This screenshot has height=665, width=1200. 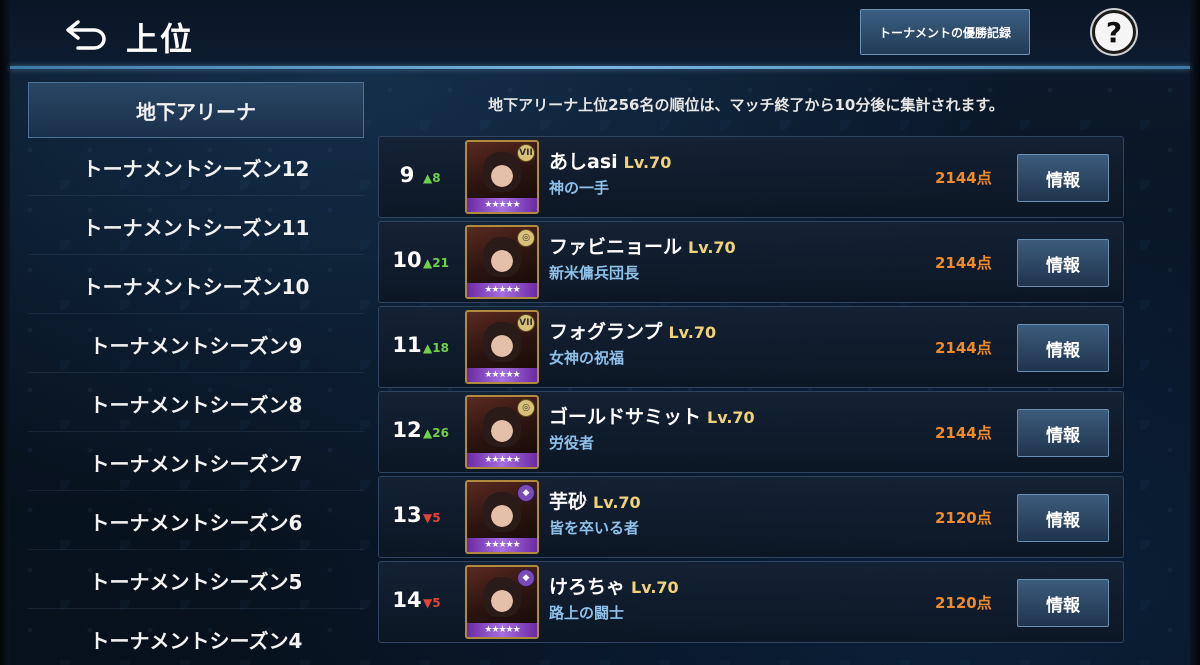 What do you see at coordinates (407, 515) in the screenshot?
I see `rank-number: 13` at bounding box center [407, 515].